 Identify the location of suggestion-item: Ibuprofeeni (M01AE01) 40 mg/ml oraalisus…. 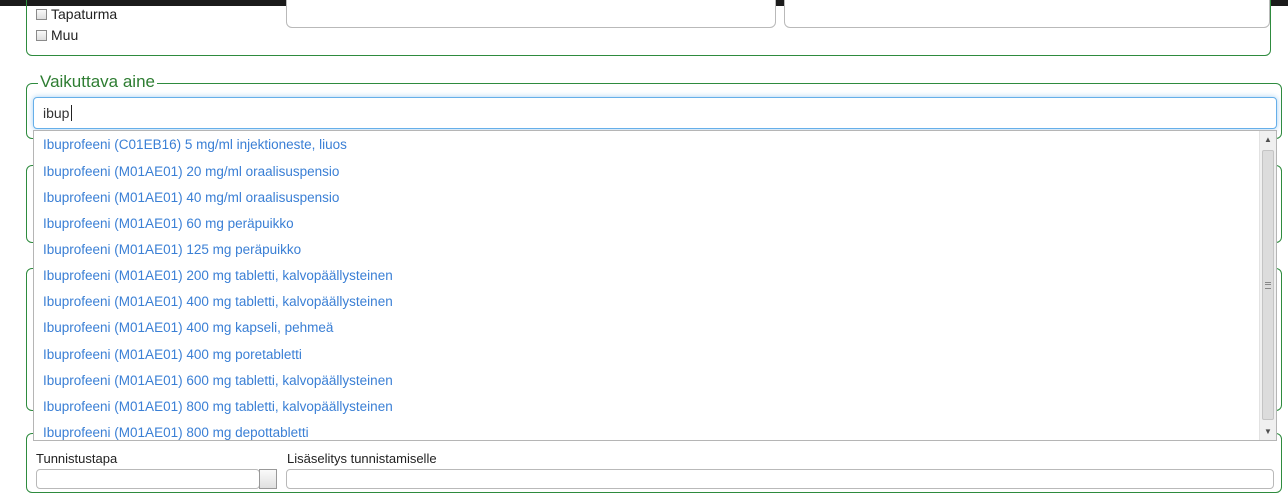
(191, 198).